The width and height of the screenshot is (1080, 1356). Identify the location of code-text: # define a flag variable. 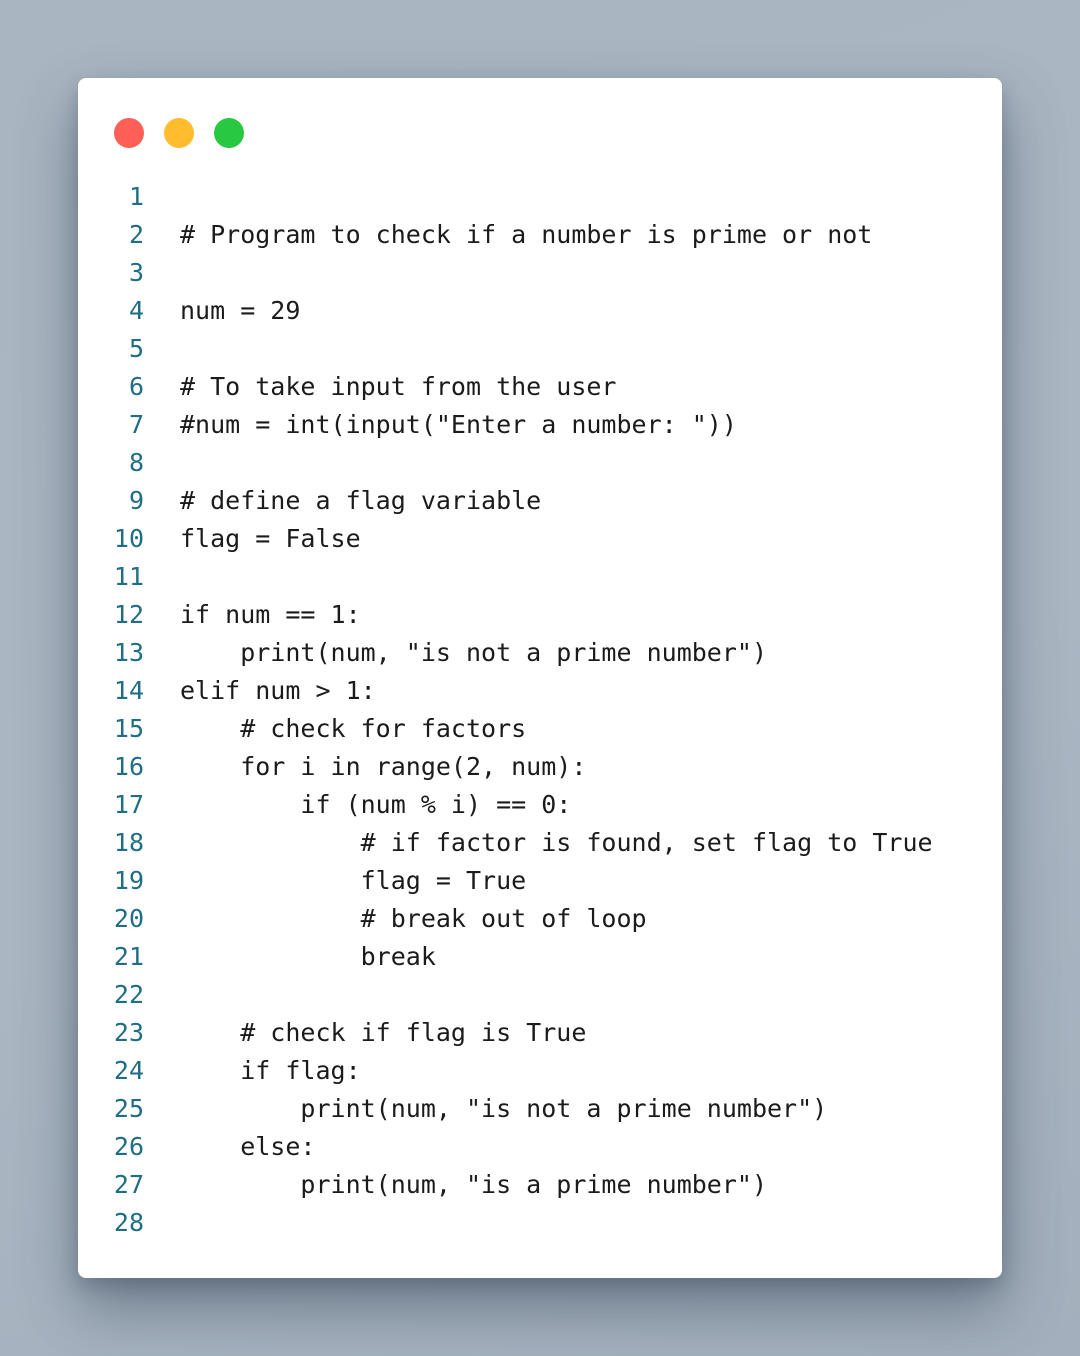
(361, 500).